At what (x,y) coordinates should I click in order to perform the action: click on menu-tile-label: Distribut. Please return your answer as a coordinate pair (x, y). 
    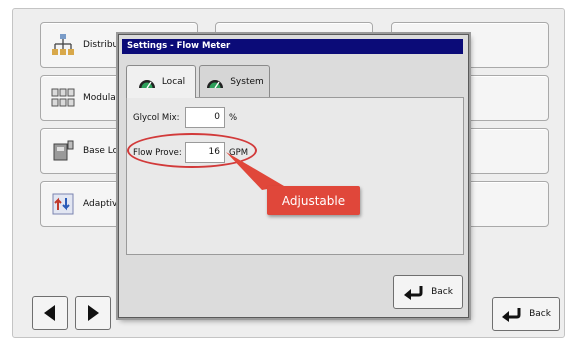
    Looking at the image, I should click on (102, 45).